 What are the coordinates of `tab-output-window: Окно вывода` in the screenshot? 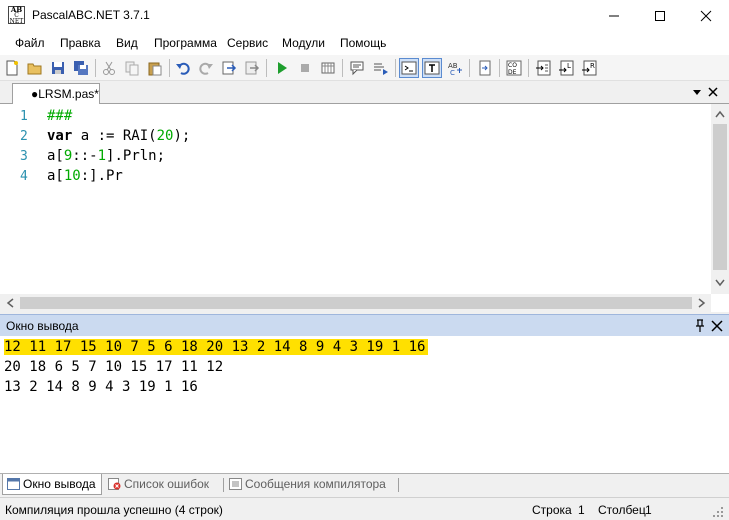 It's located at (52, 484).